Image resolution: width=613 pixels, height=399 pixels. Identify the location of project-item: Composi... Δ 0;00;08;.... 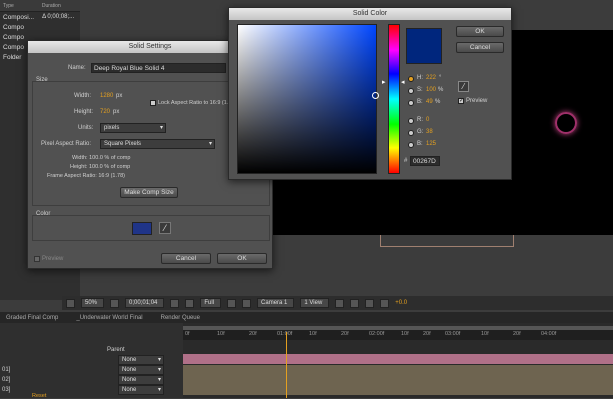
(40, 17).